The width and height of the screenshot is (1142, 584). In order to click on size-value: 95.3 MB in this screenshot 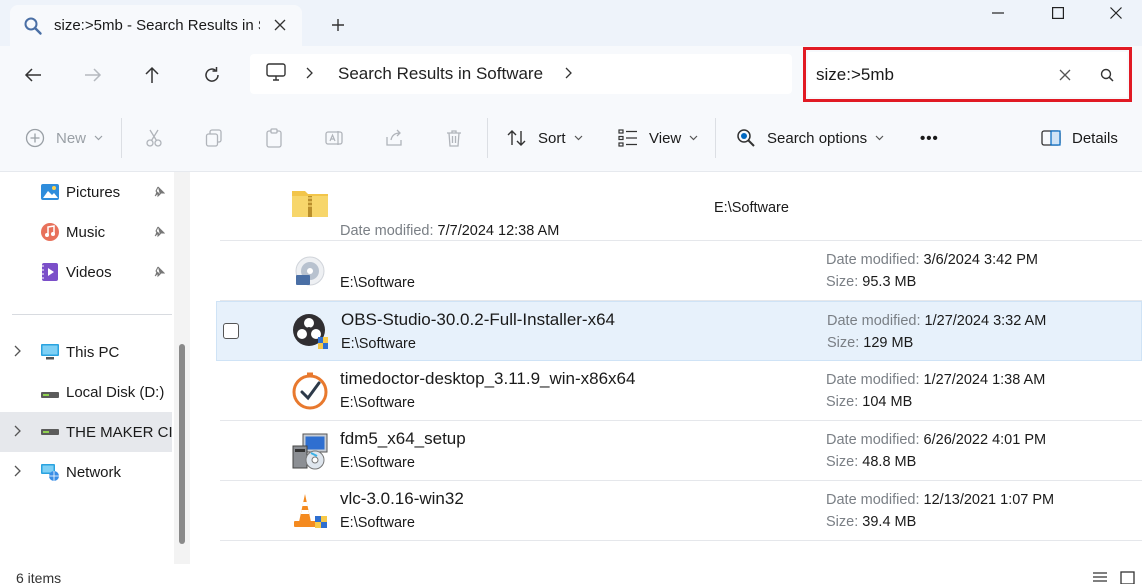, I will do `click(889, 282)`.